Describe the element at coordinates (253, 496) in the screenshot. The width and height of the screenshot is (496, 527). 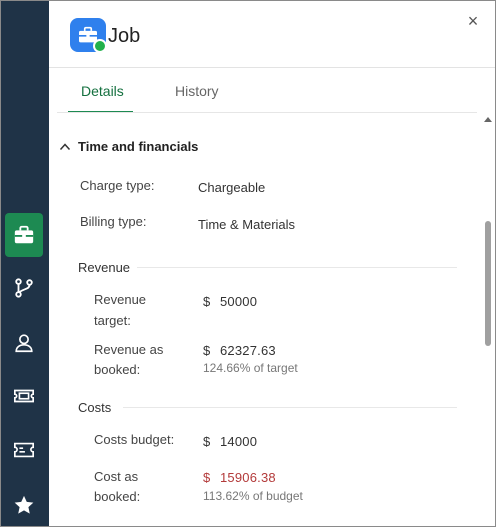
I see `costs-booked-percent: 113.62% of budget` at that location.